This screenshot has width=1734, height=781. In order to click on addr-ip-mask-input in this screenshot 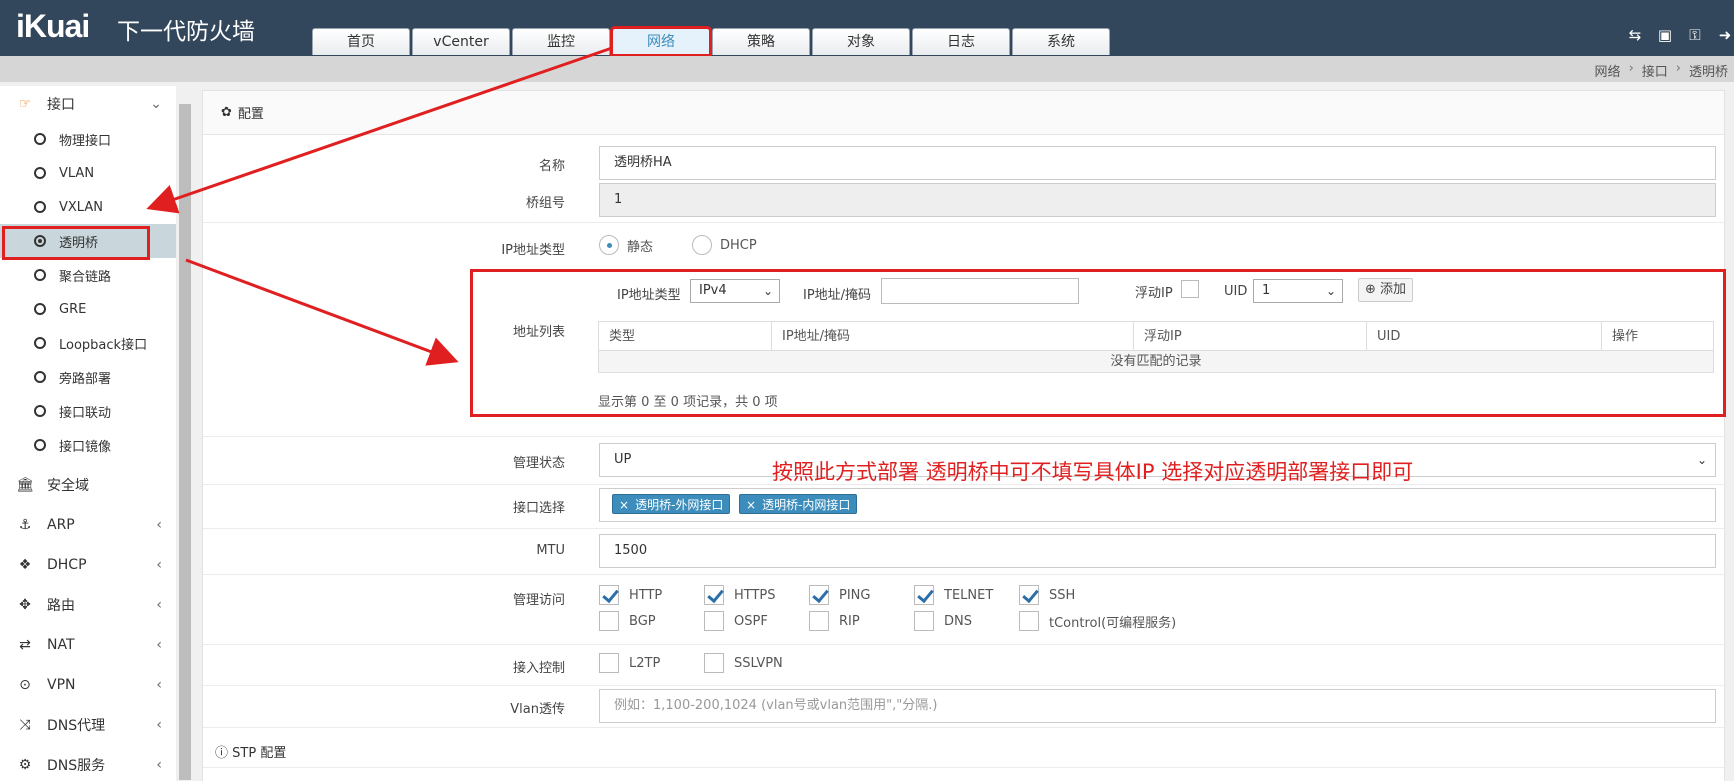, I will do `click(980, 291)`.